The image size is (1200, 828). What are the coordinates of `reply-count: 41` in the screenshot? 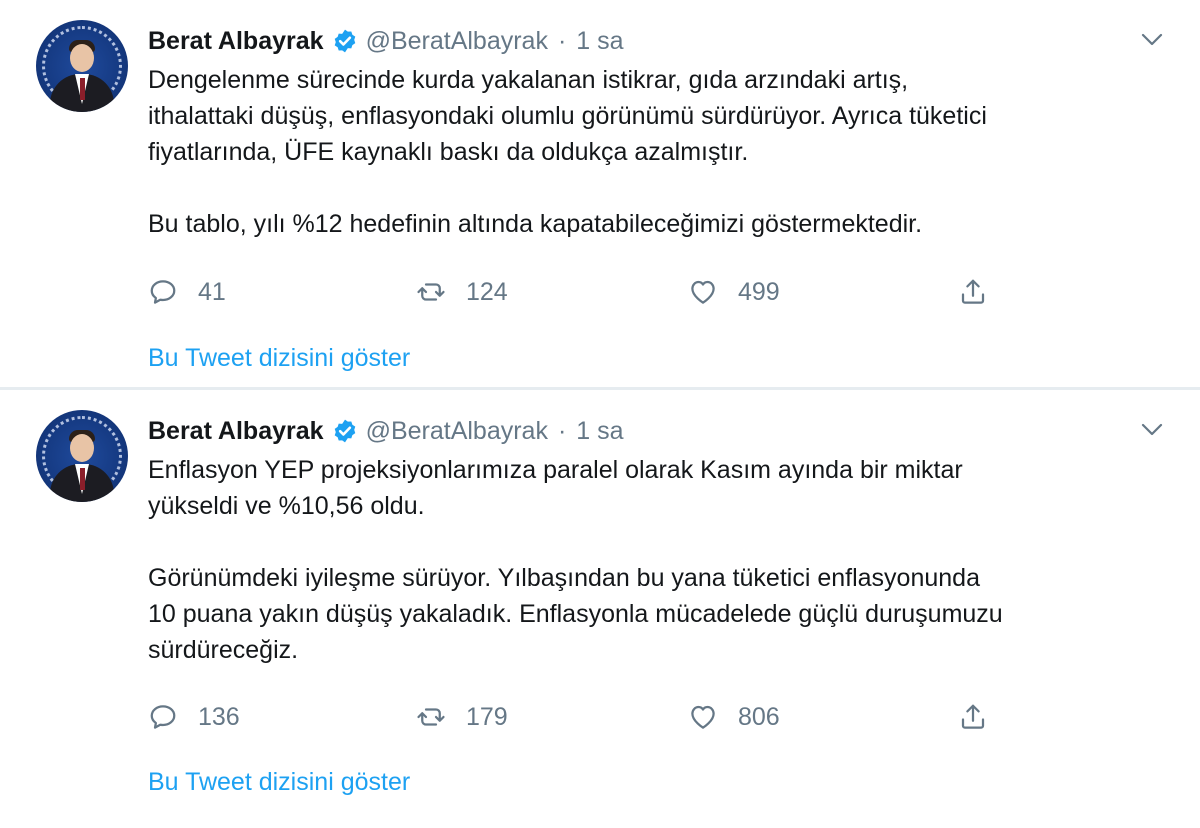 It's located at (212, 291).